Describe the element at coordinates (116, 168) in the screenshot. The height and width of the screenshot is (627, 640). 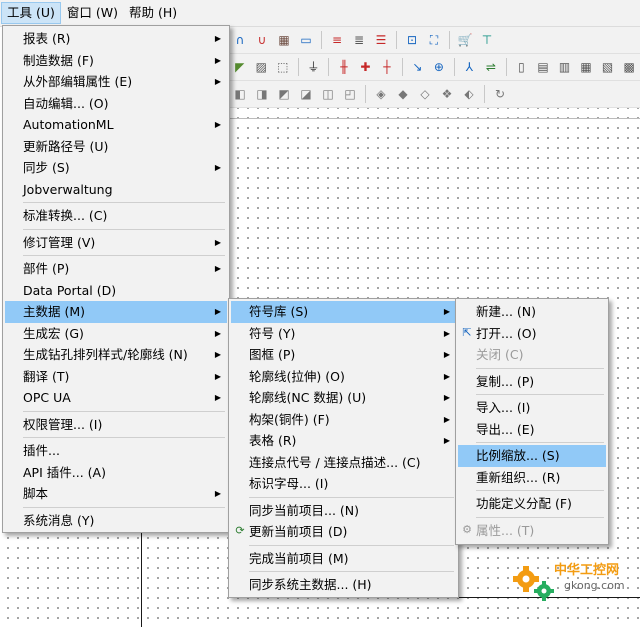
I see `tools-menu-item-6: 同步 (S) ▶` at that location.